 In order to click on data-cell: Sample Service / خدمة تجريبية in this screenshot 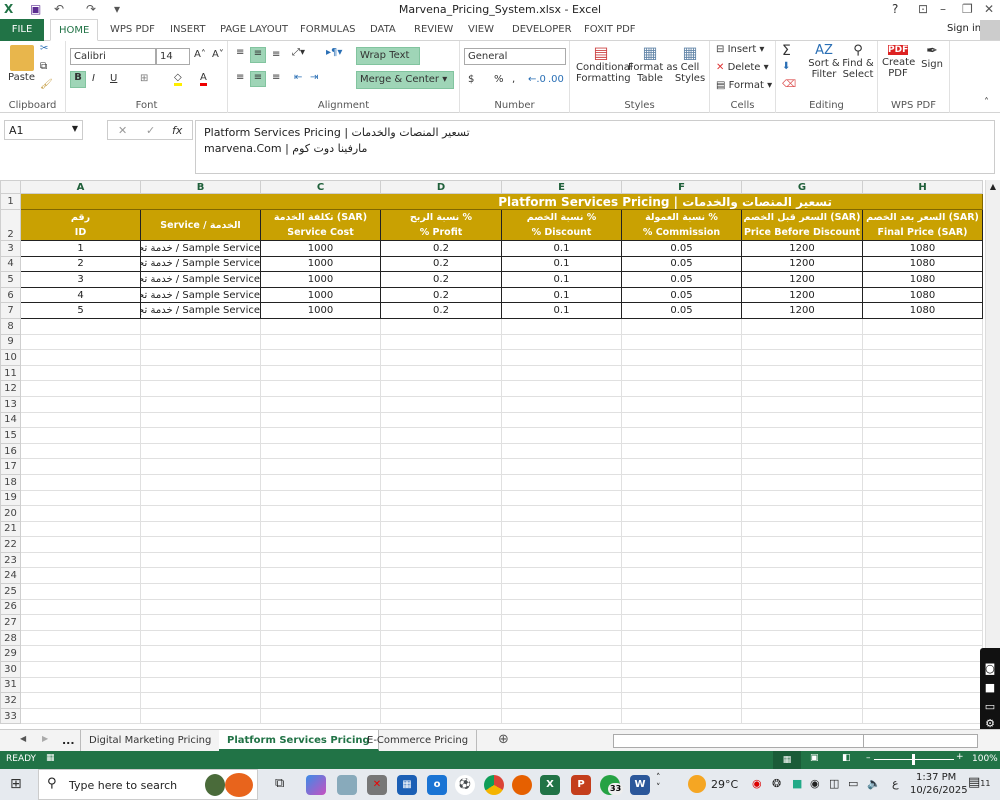, I will do `click(200, 295)`.